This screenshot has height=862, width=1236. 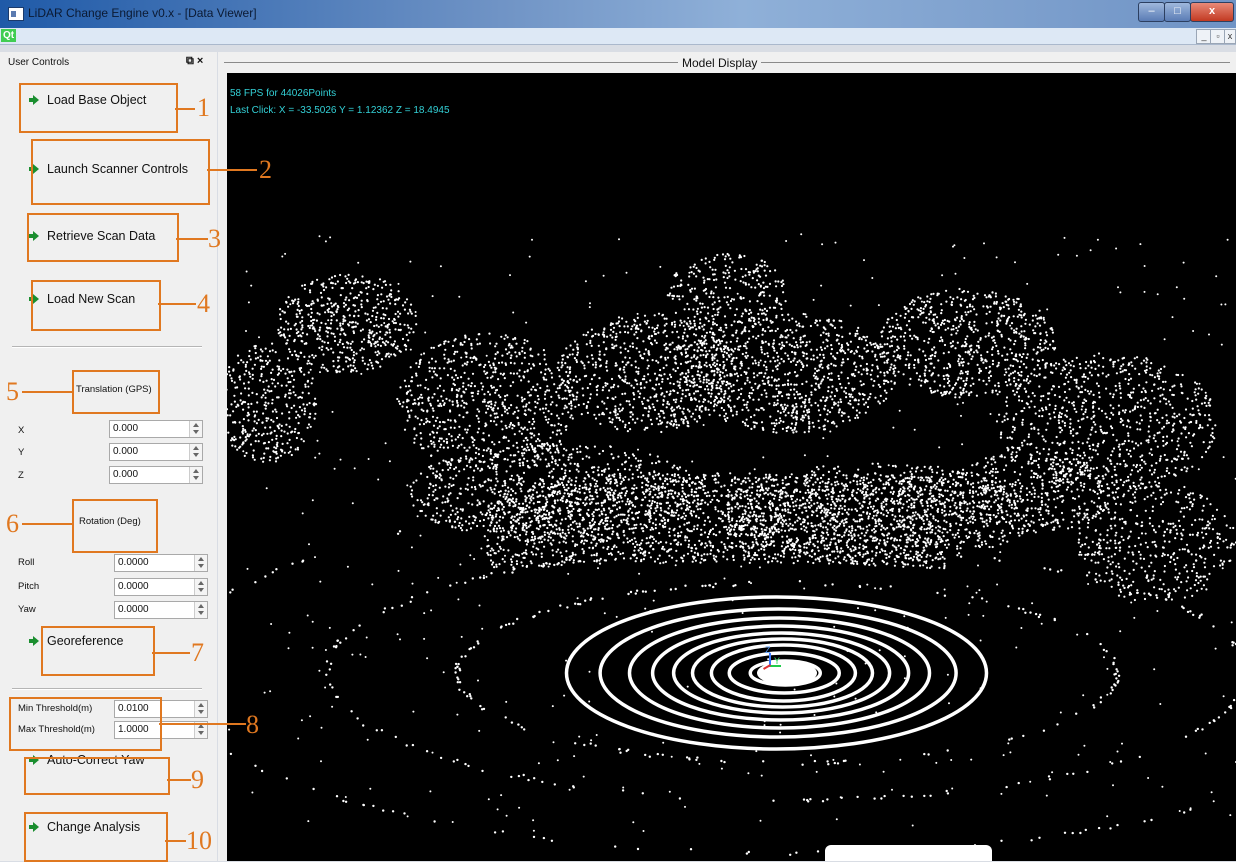 What do you see at coordinates (21, 430) in the screenshot?
I see `translation-x-label: X` at bounding box center [21, 430].